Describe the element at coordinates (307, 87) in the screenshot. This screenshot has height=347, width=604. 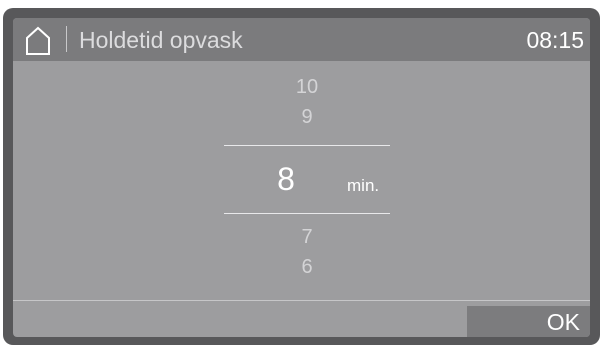
I see `roller-option: 10` at that location.